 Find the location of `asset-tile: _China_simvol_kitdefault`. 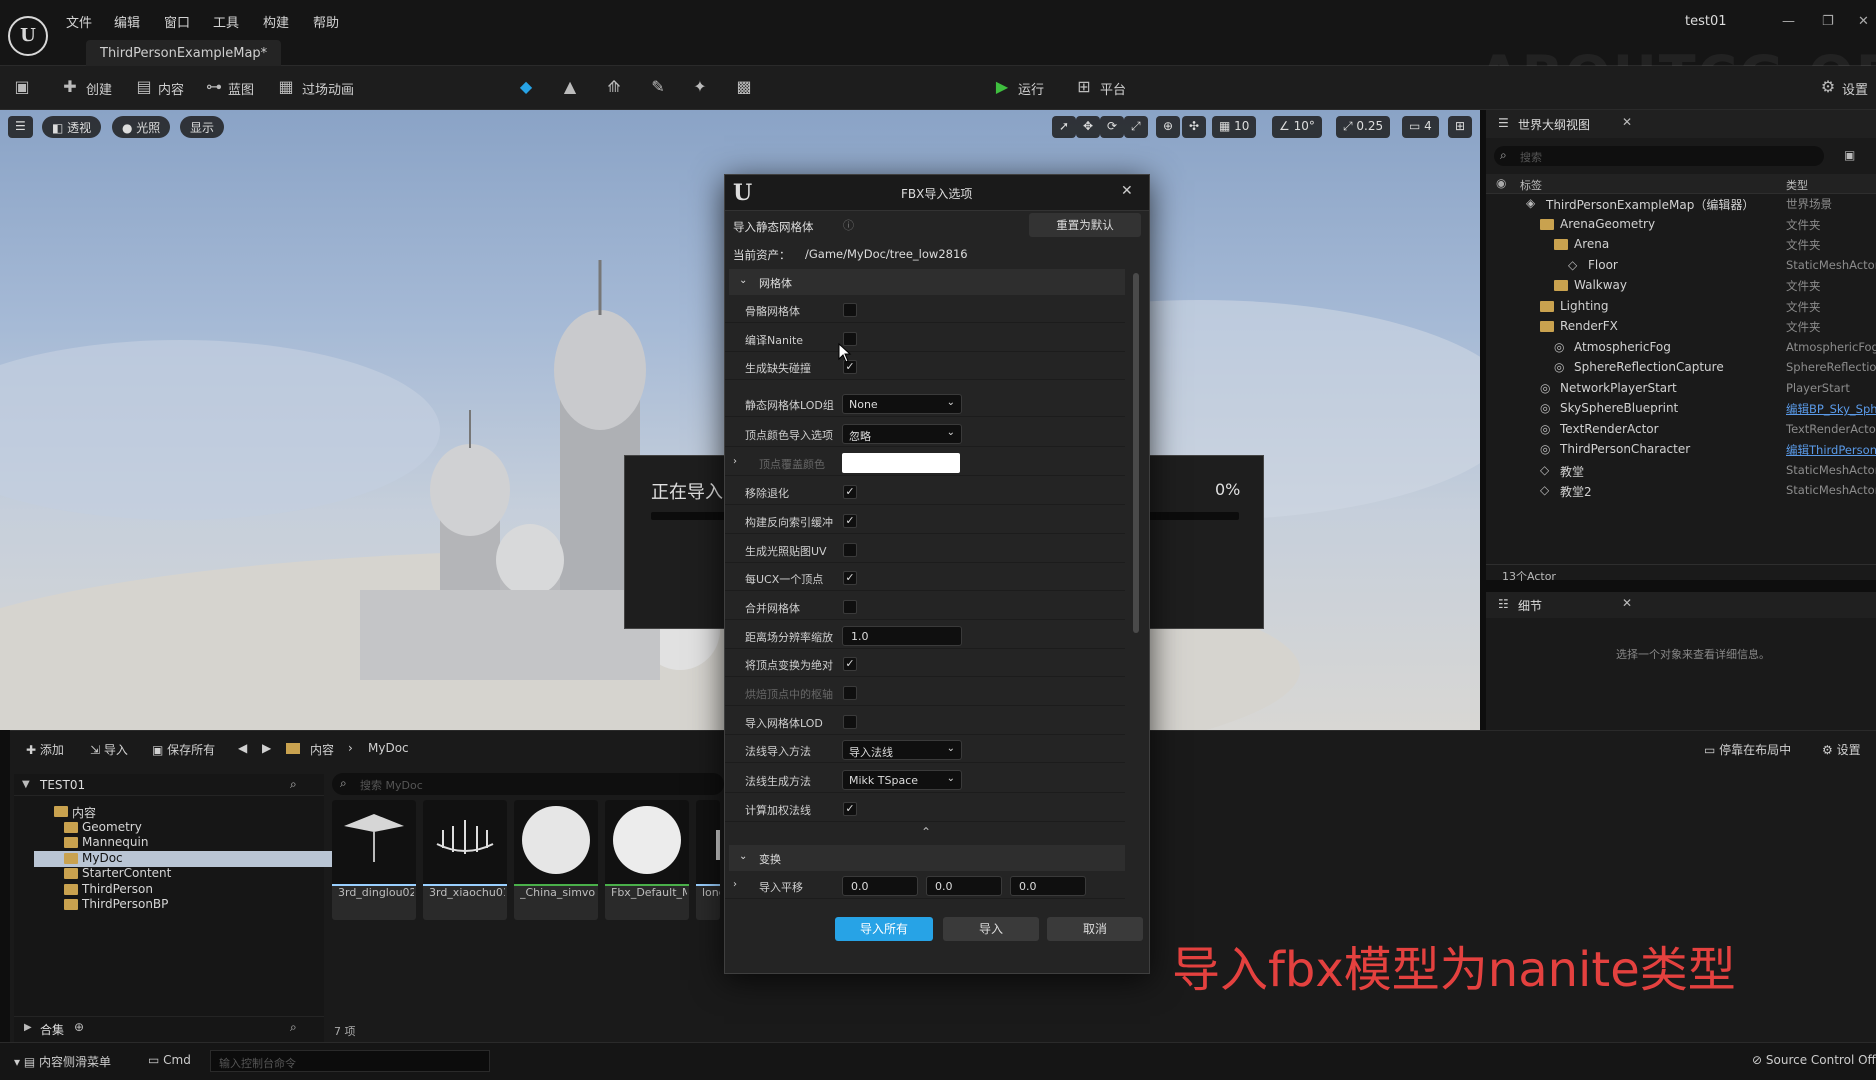

asset-tile: _China_simvol_kitdefault is located at coordinates (556, 860).